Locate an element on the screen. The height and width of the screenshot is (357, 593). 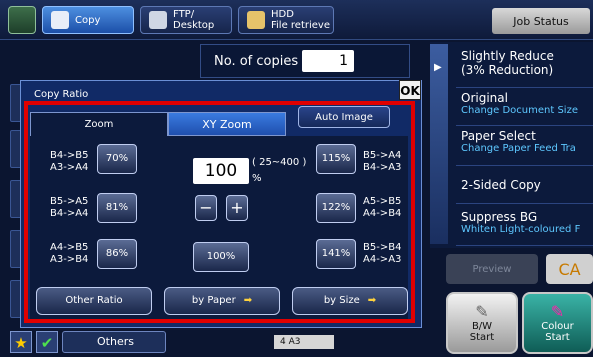
preset-label: B5->A5 is located at coordinates (69, 201).